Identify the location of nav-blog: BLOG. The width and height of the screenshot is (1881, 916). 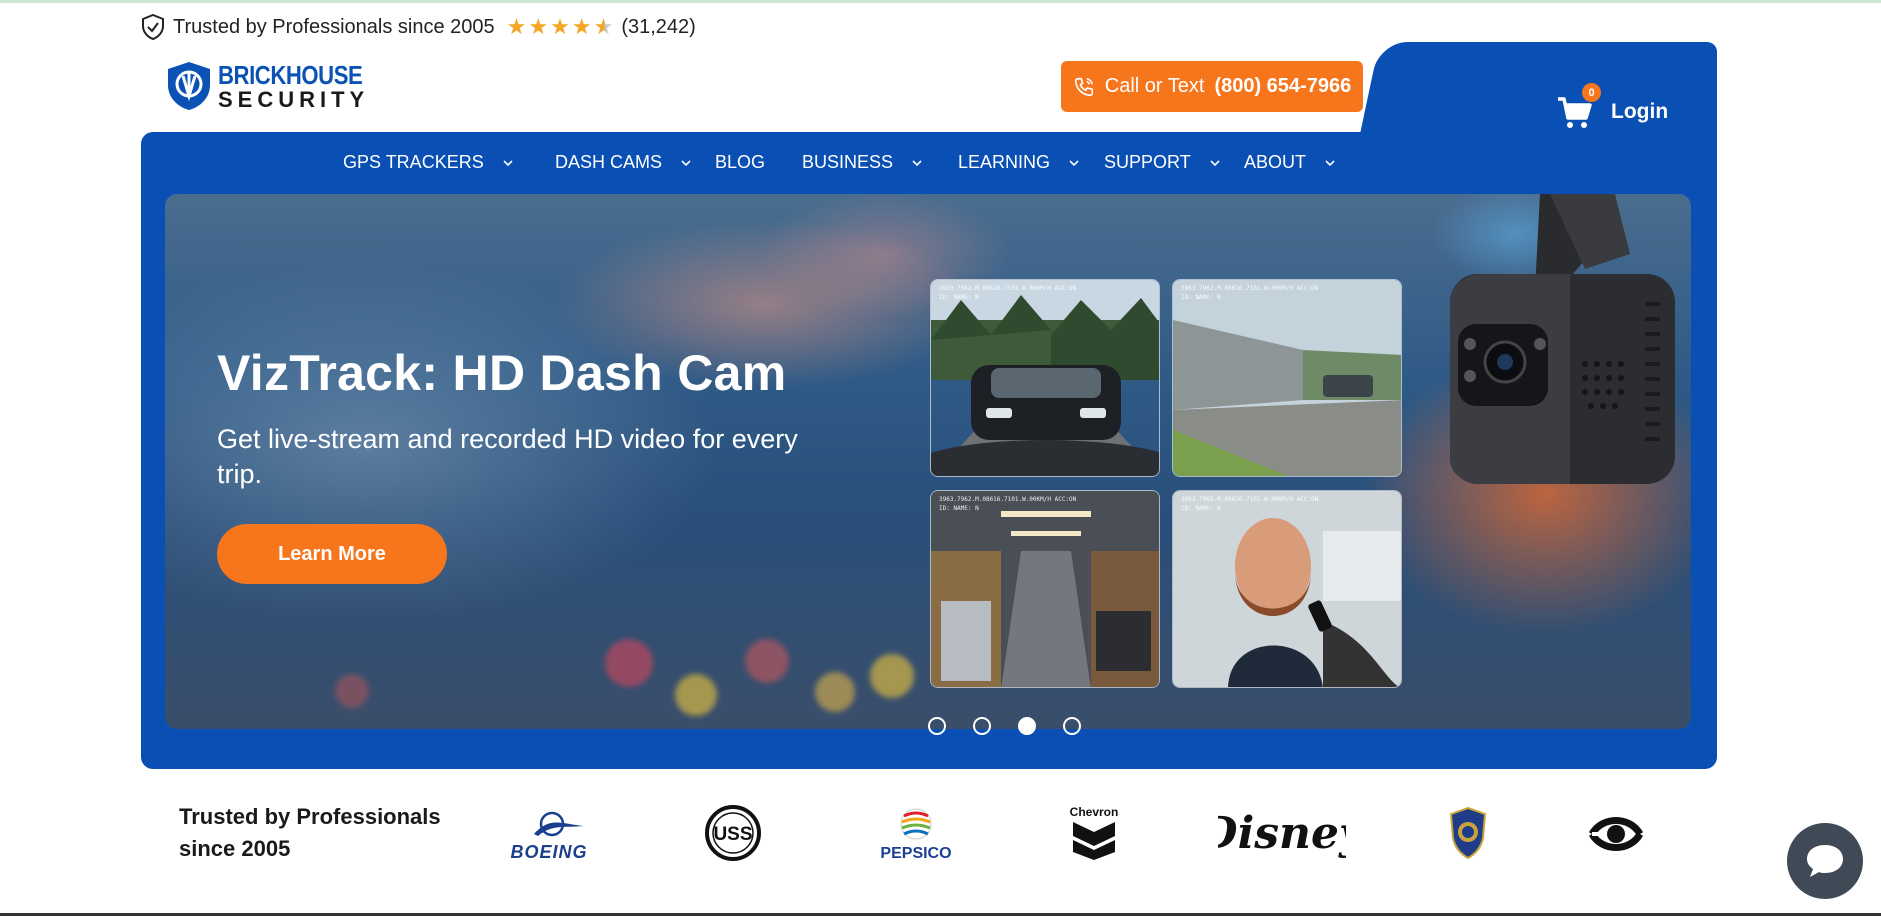
(740, 162).